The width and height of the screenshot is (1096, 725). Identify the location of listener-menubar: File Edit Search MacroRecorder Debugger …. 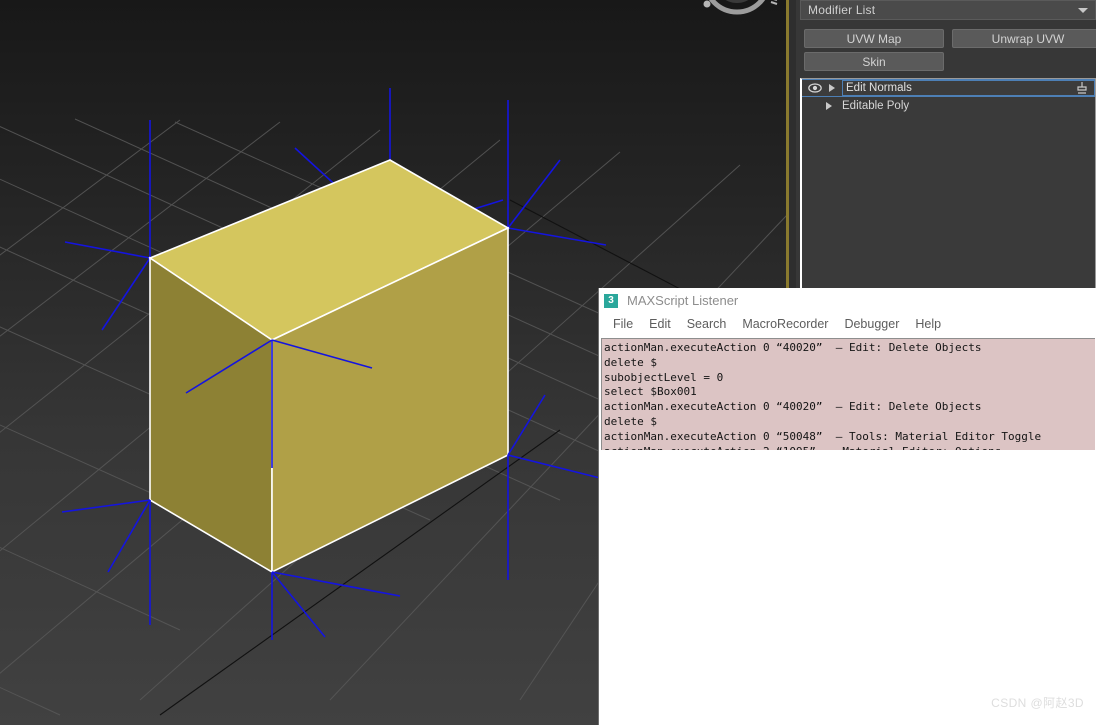
(847, 324).